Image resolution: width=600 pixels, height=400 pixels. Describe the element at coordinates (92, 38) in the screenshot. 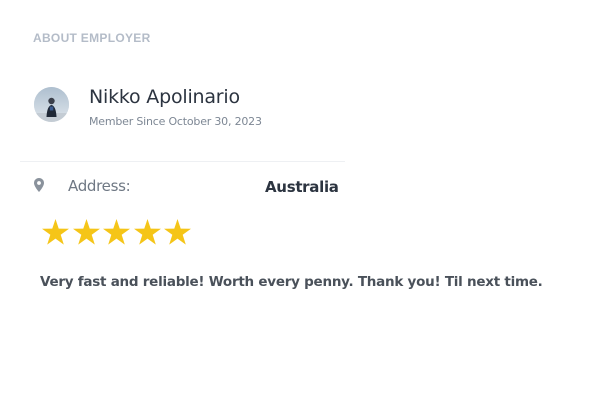

I see `section-title: ABOUT EMPLOYER` at that location.